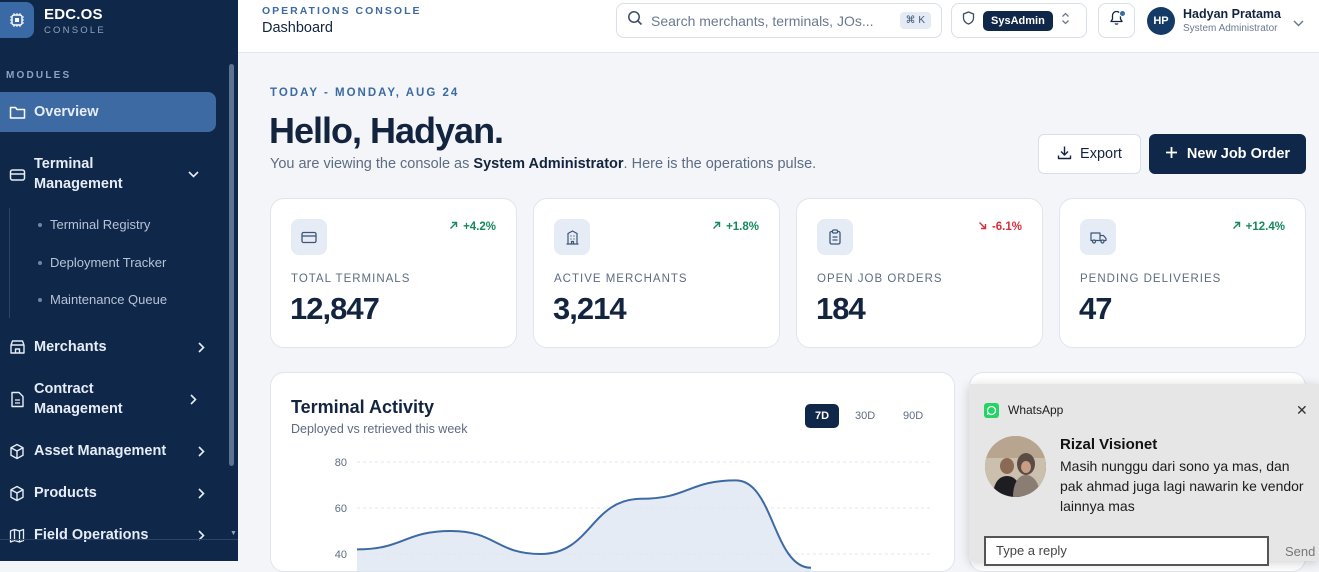 The width and height of the screenshot is (1319, 572). Describe the element at coordinates (17, 174) in the screenshot. I see `terminal-icon` at that location.